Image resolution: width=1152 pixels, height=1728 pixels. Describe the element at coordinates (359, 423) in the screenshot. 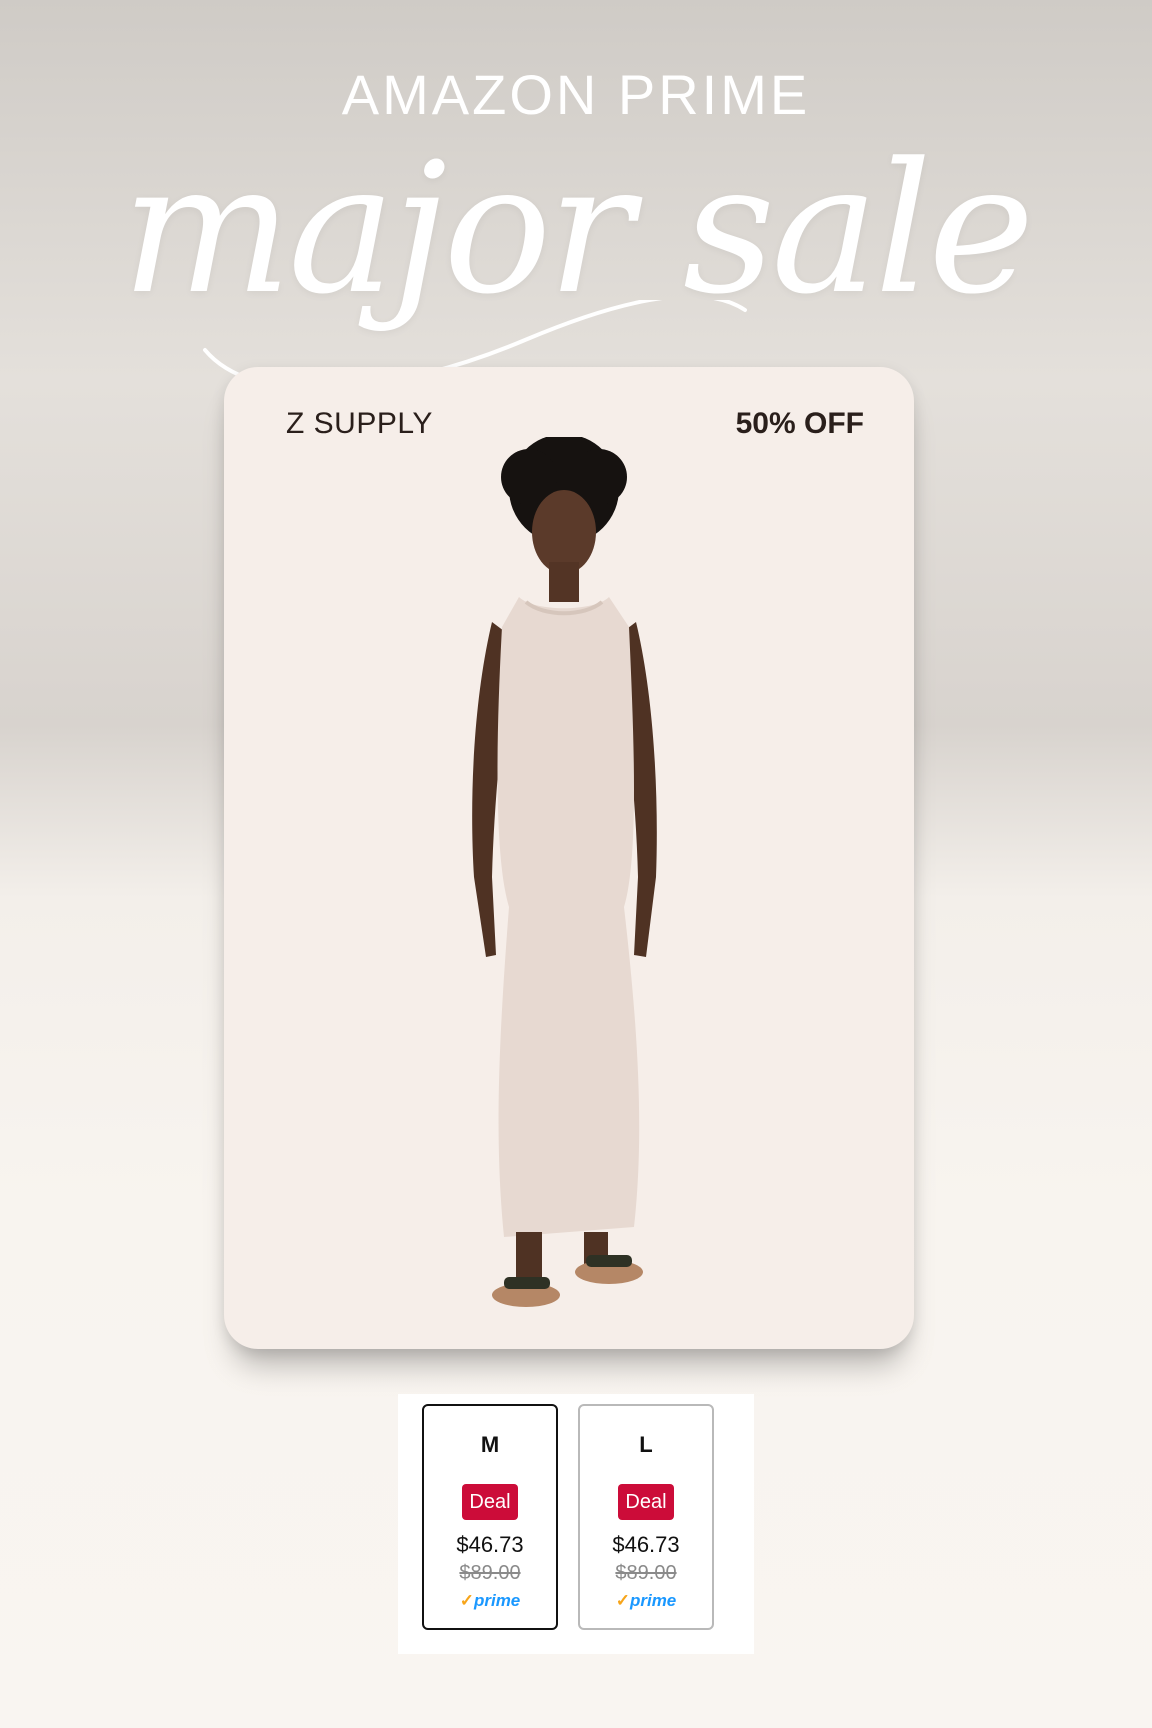

I see `brand-label: Z SUPPLY` at that location.